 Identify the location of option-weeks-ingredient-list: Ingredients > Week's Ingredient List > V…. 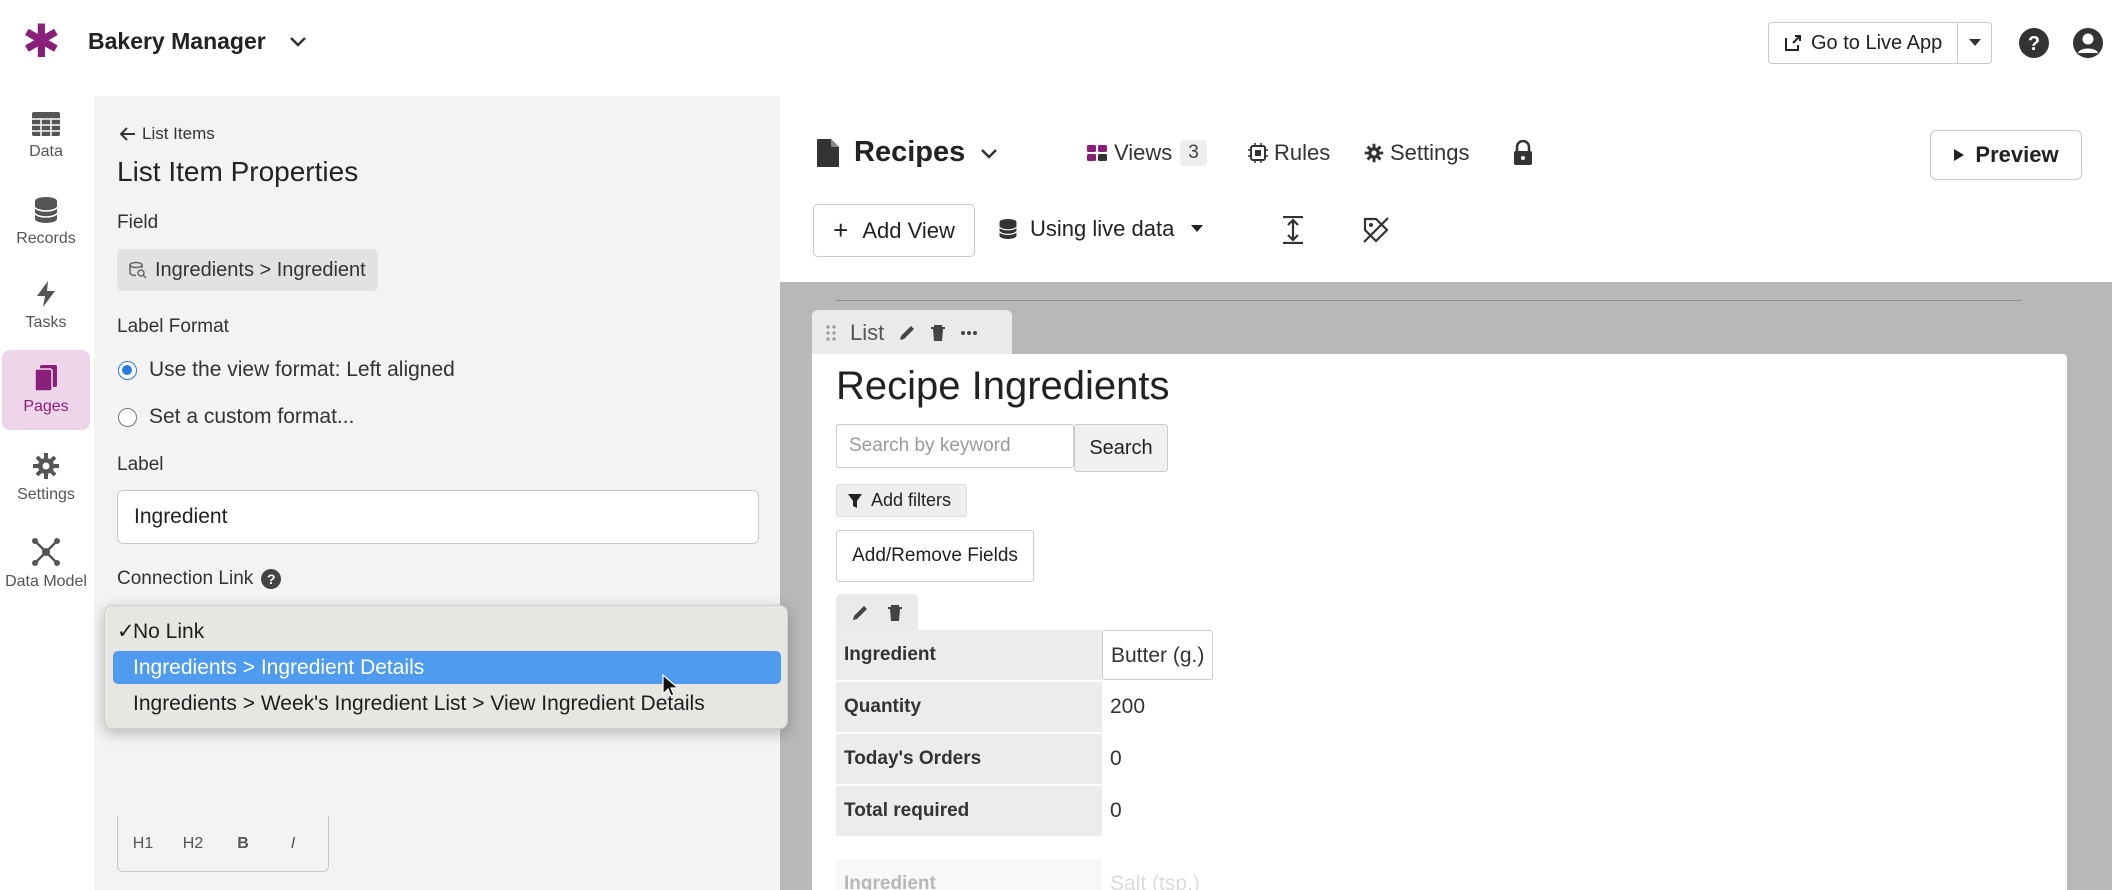
(447, 703).